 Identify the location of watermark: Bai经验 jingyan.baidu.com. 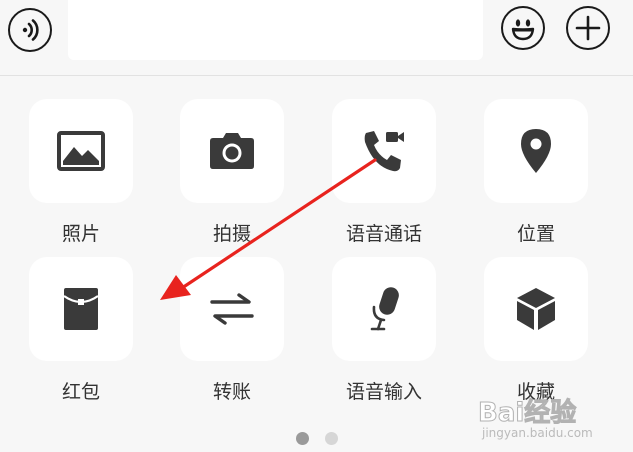
(552, 421).